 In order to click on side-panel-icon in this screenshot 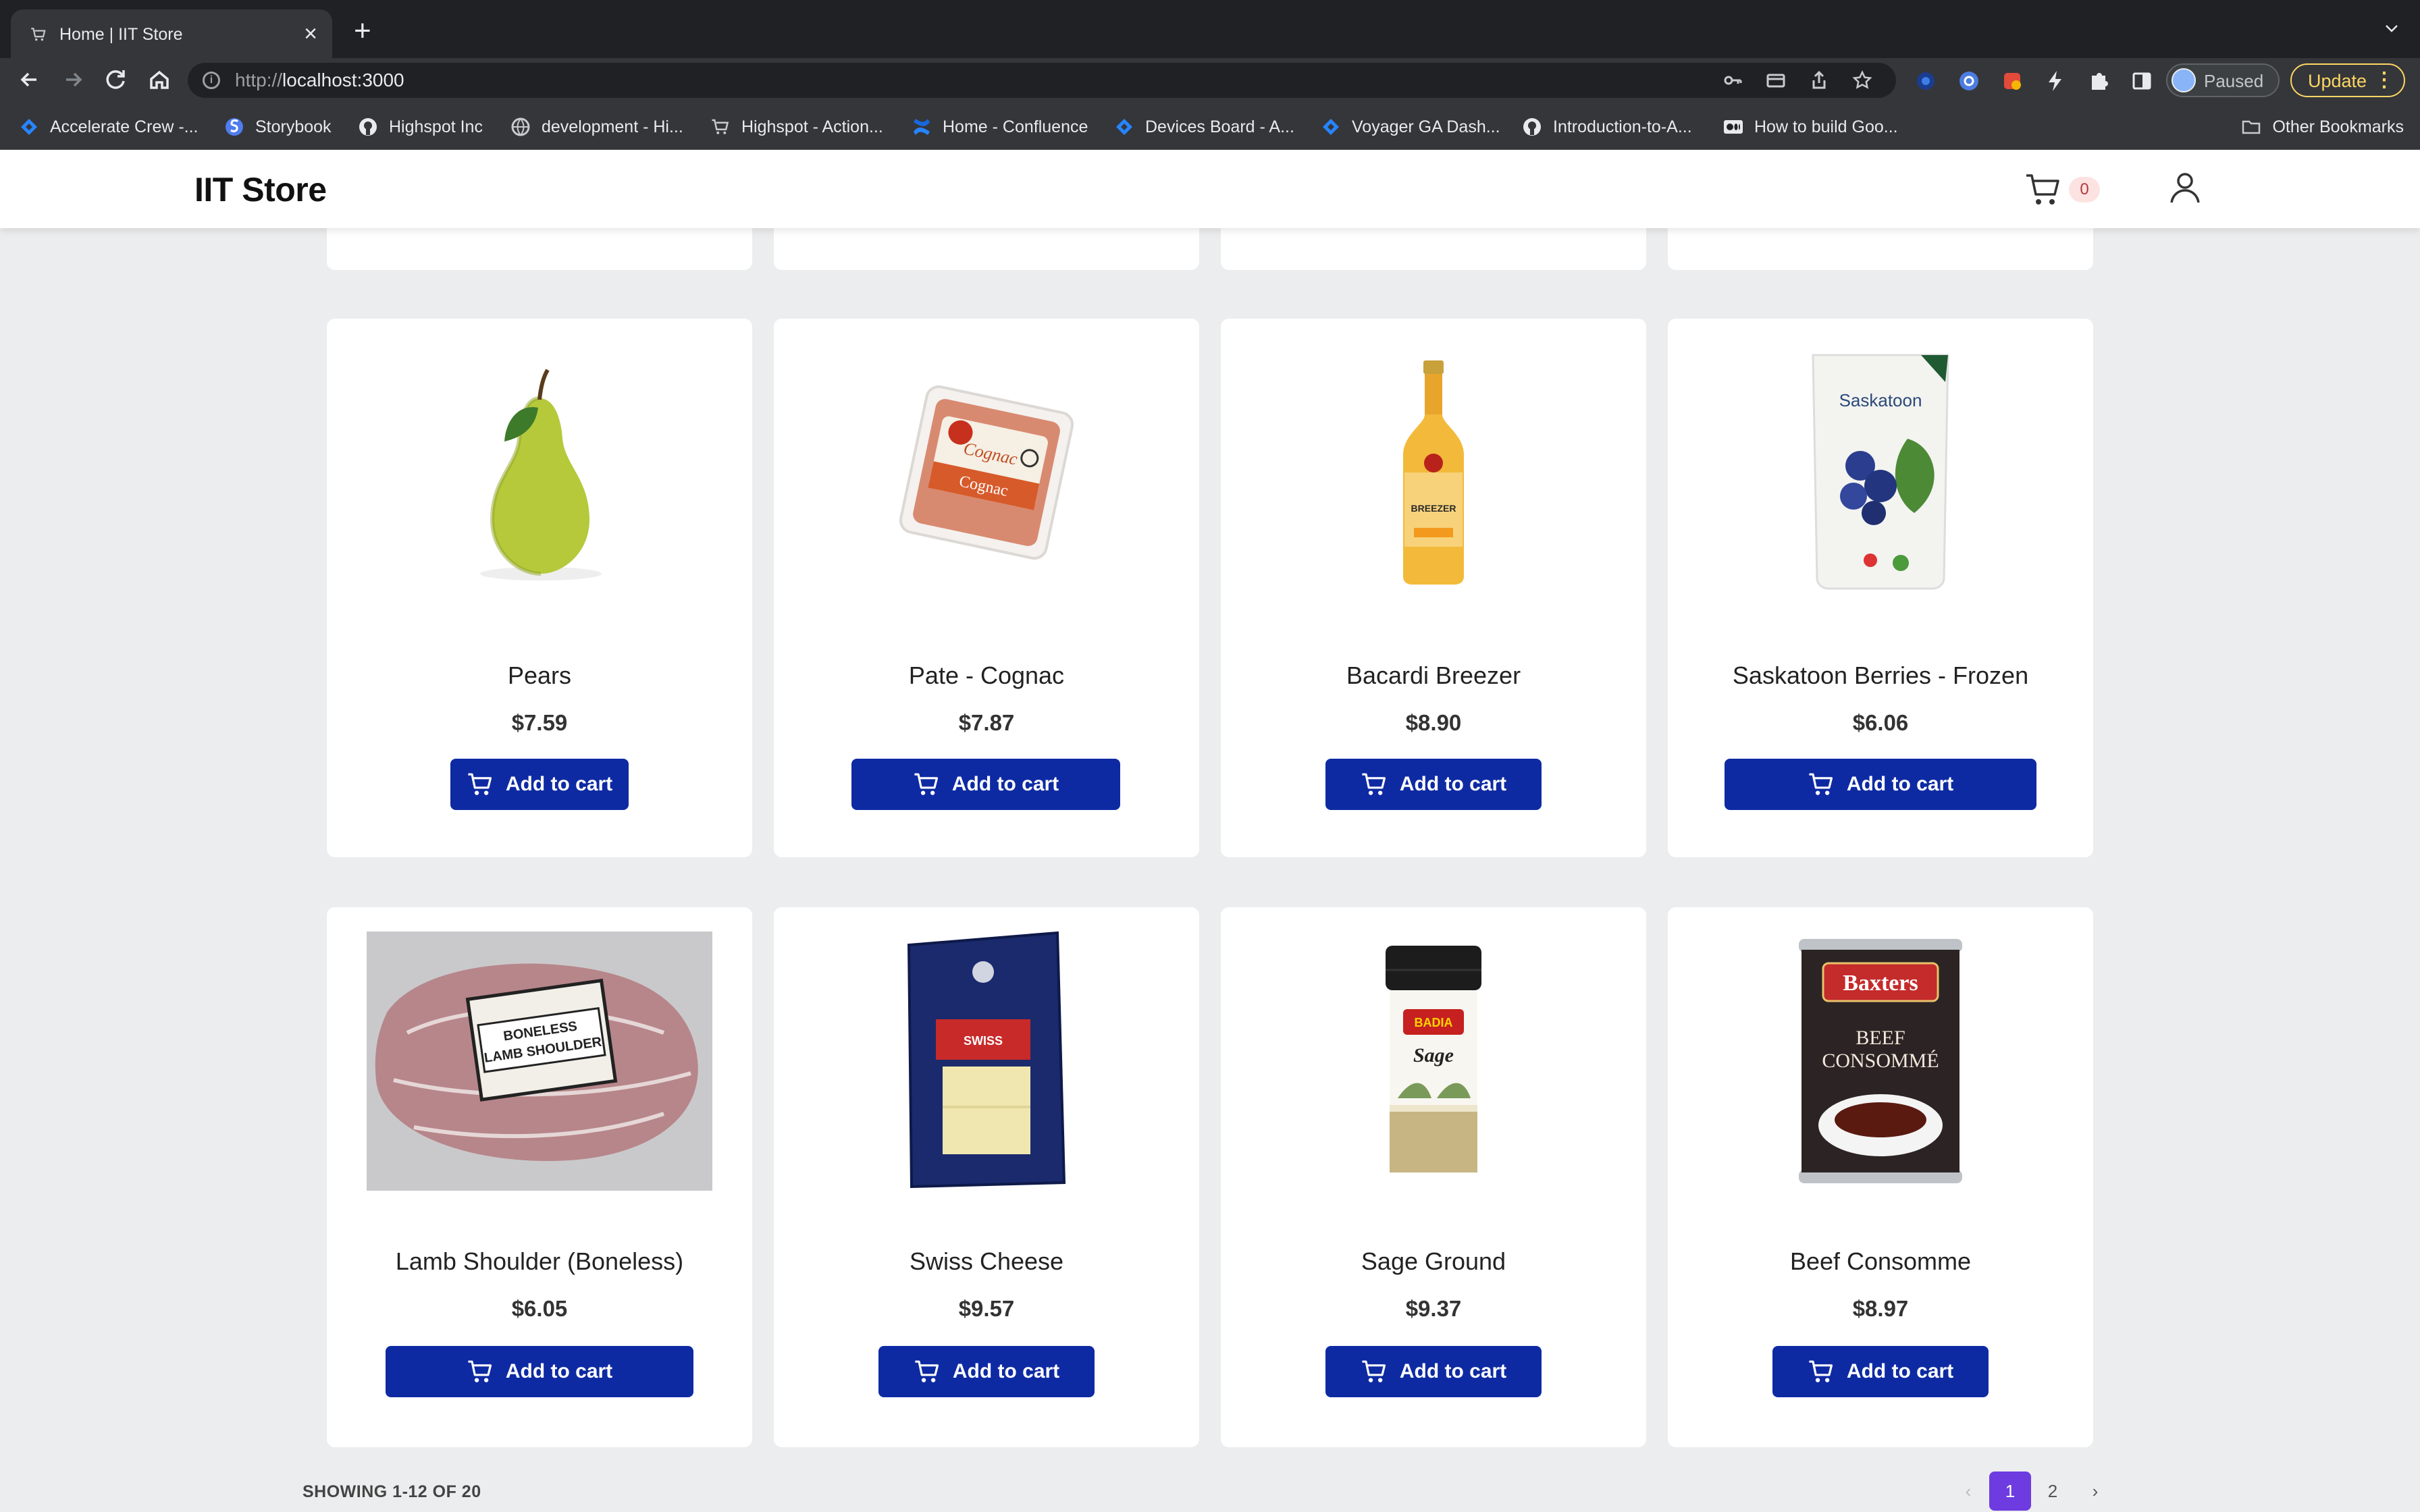, I will do `click(2141, 81)`.